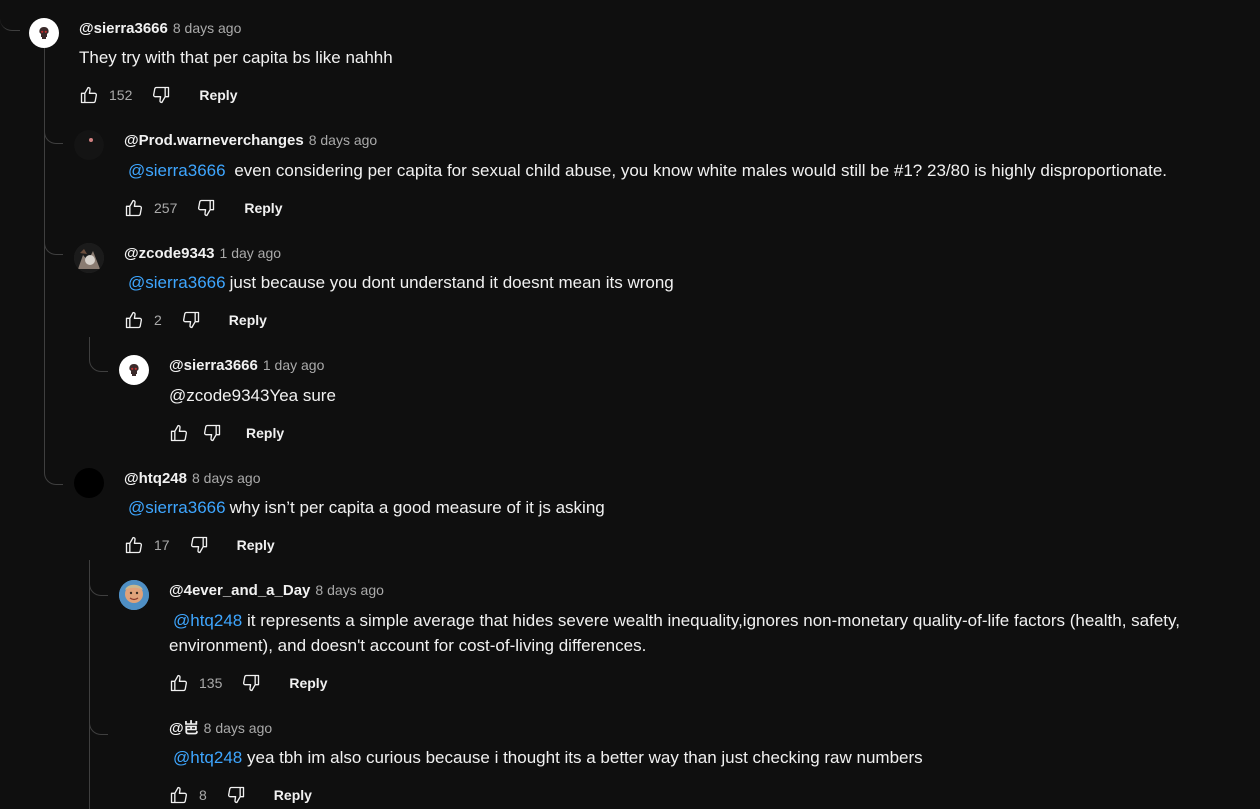 The image size is (1260, 809). I want to click on photo-icon, so click(89, 258).